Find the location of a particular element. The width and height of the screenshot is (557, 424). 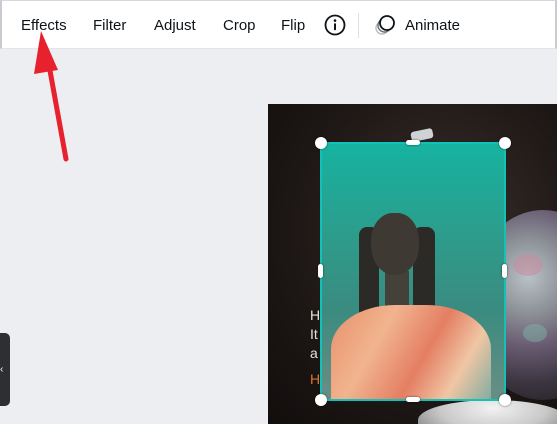

design-text-line: It is located at coordinates (314, 334).